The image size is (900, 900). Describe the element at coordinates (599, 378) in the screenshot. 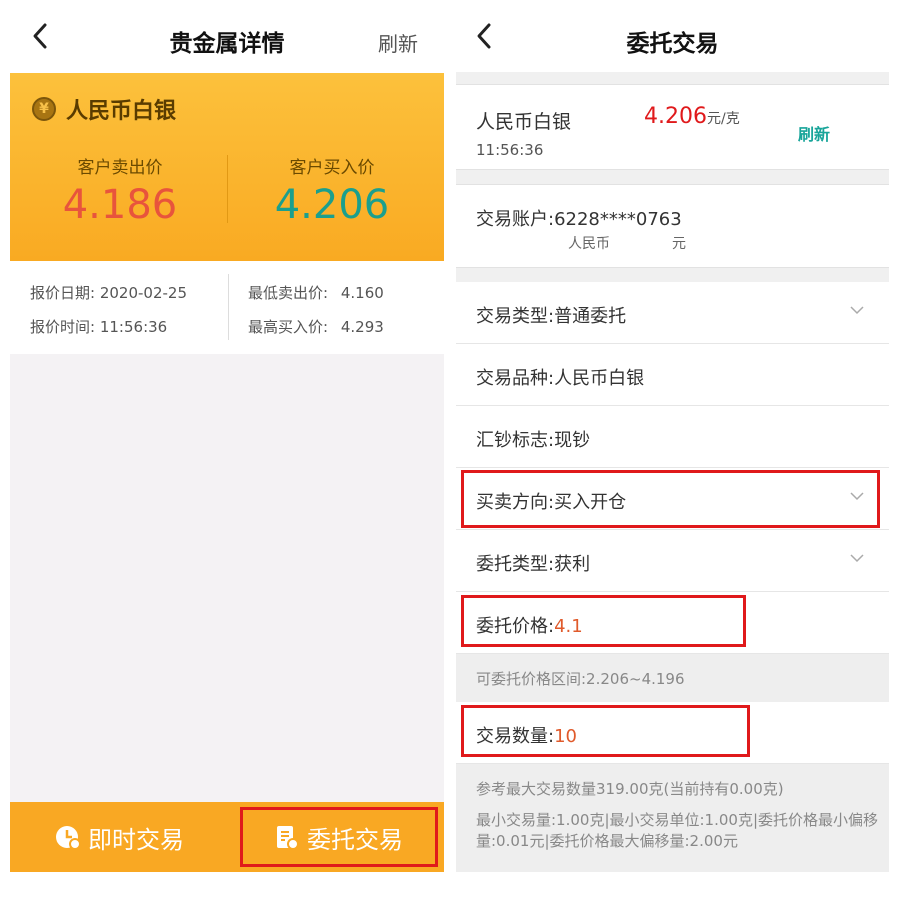

I see `trade-product-value: 人民币白银` at that location.